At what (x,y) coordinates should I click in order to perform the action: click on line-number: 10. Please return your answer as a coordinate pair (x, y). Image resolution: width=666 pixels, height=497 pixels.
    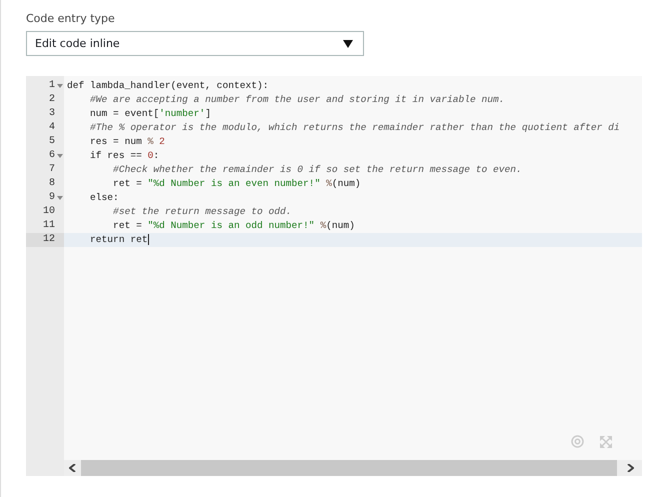
    Looking at the image, I should click on (48, 212).